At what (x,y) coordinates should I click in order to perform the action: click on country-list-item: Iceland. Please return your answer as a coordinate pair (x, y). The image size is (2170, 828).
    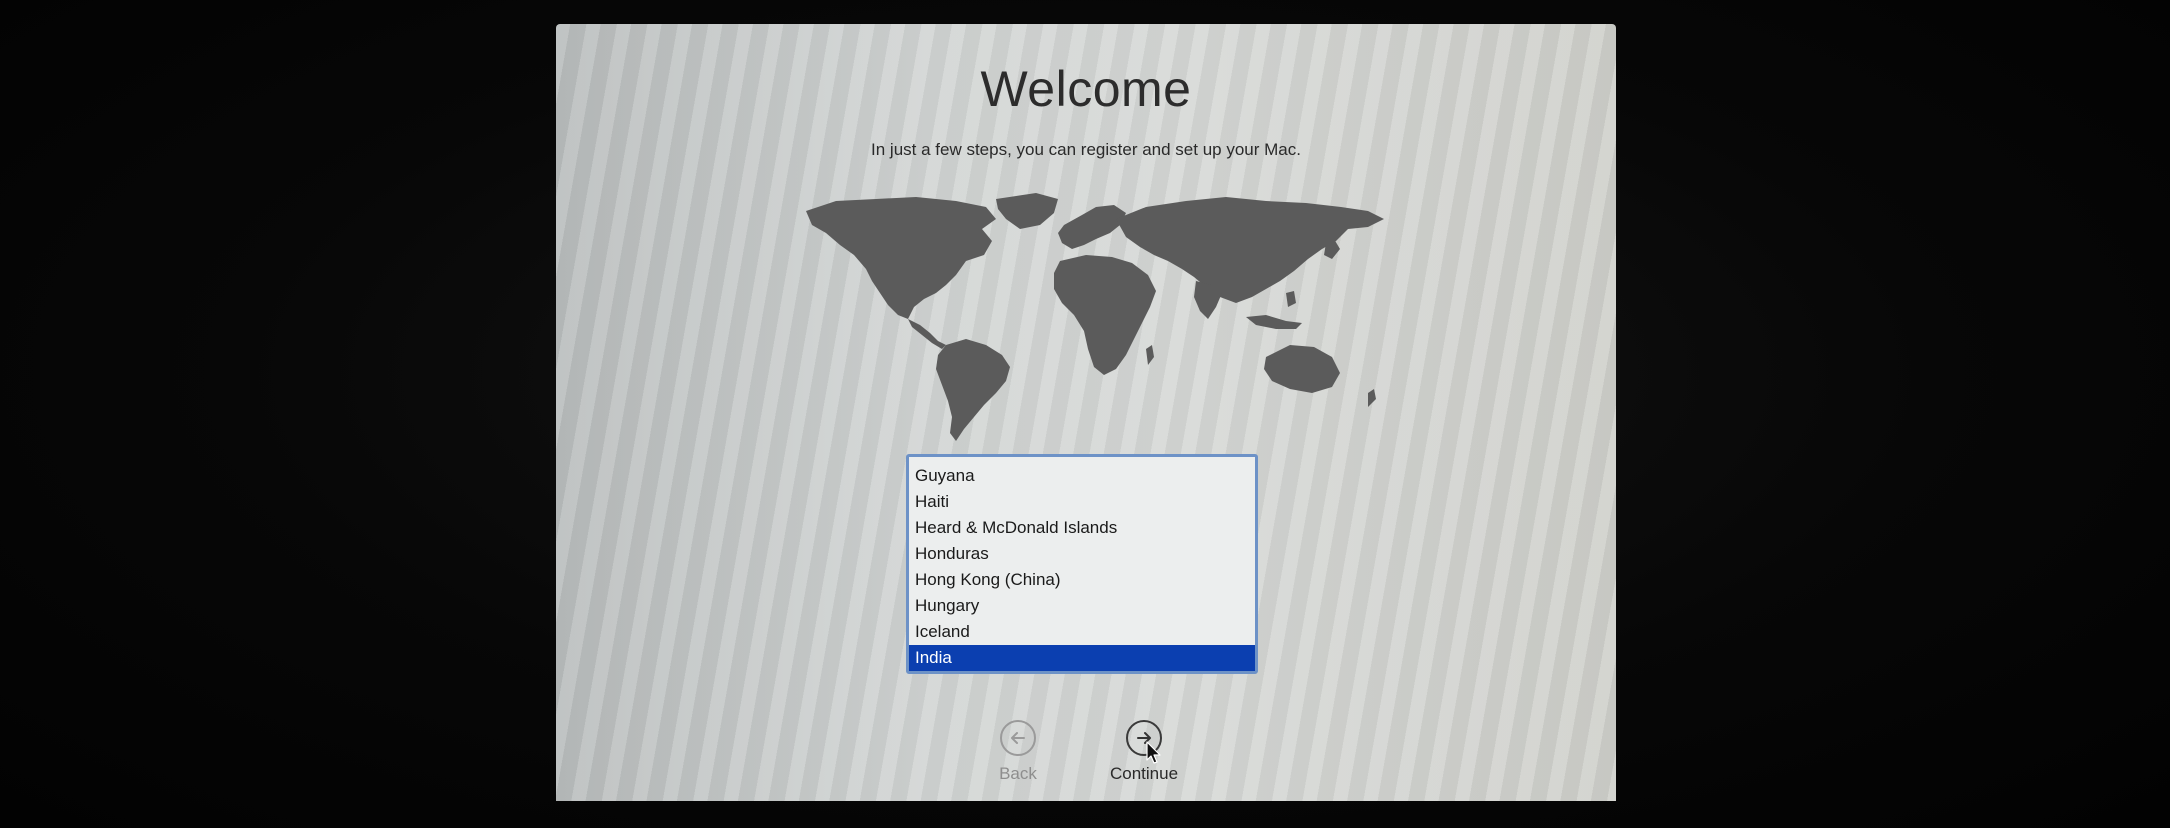
    Looking at the image, I should click on (1082, 632).